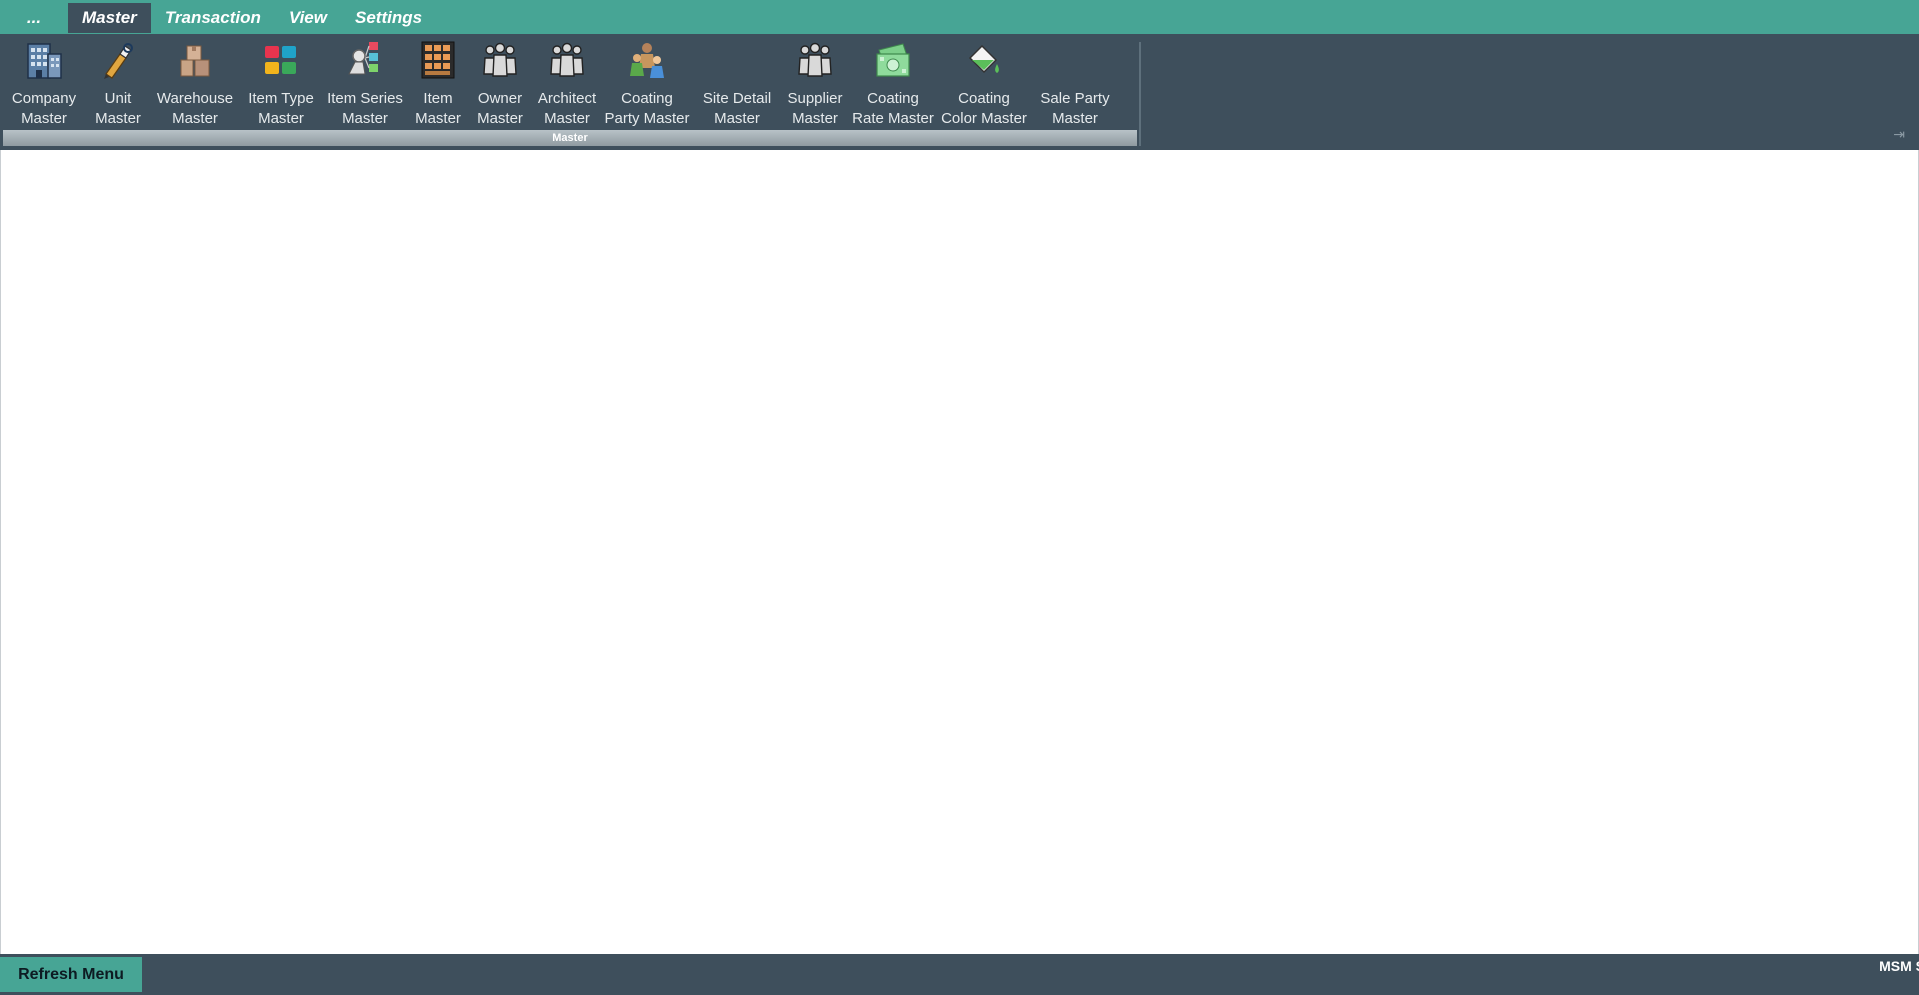 Image resolution: width=1919 pixels, height=995 pixels. I want to click on sale-party-master-label: Sale Party Master, so click(1075, 108).